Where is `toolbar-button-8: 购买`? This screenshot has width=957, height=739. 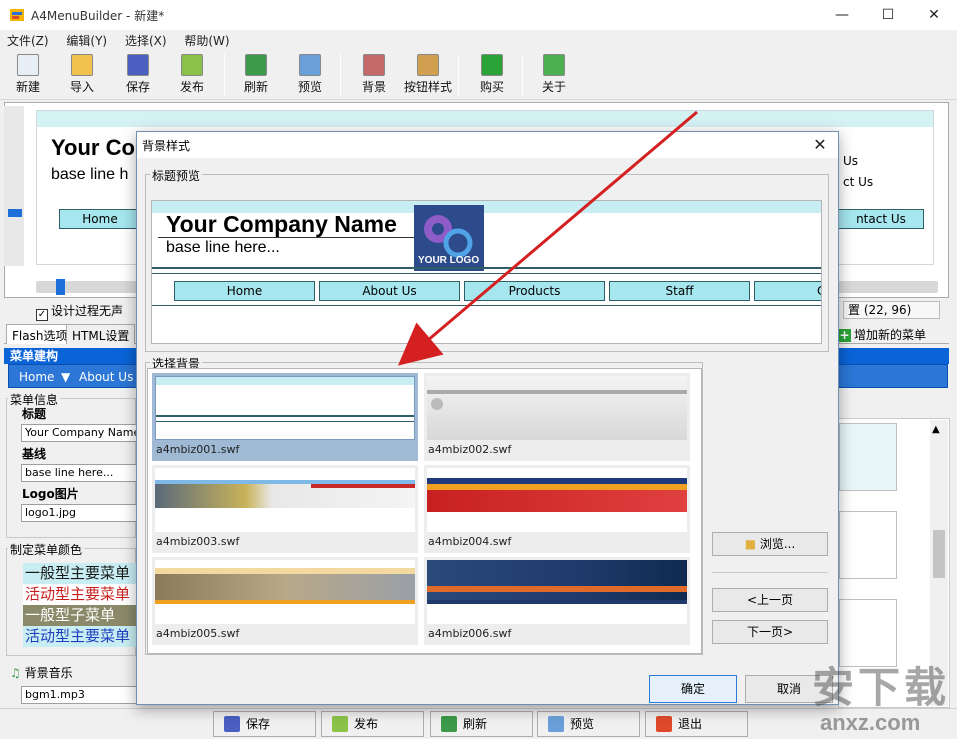
toolbar-button-8: 购买 is located at coordinates (492, 75).